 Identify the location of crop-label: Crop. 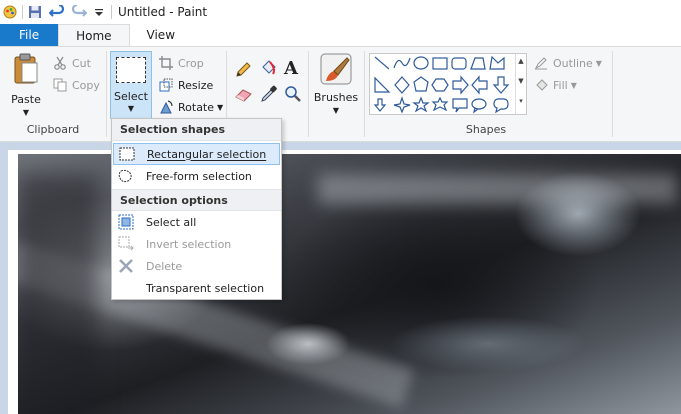
(191, 63).